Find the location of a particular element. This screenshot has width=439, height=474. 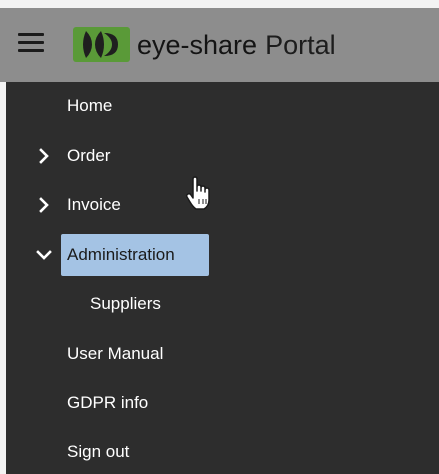

sidebar-item-label: Suppliers is located at coordinates (125, 303).